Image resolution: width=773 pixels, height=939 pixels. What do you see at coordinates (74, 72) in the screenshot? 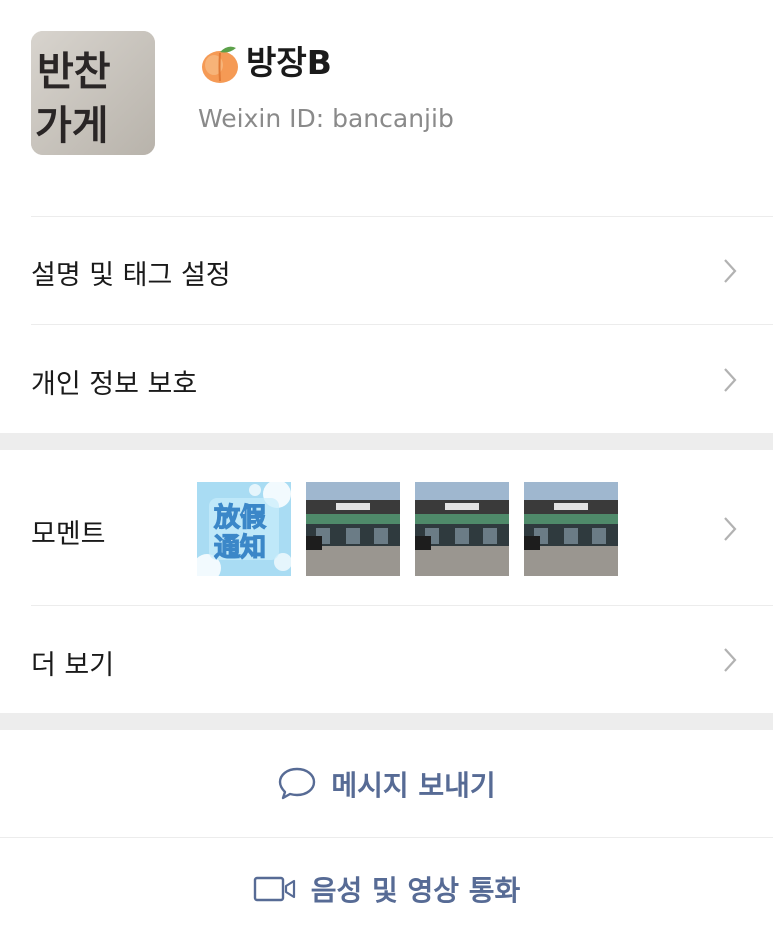
I see `avatar-text-1: 반찬` at bounding box center [74, 72].